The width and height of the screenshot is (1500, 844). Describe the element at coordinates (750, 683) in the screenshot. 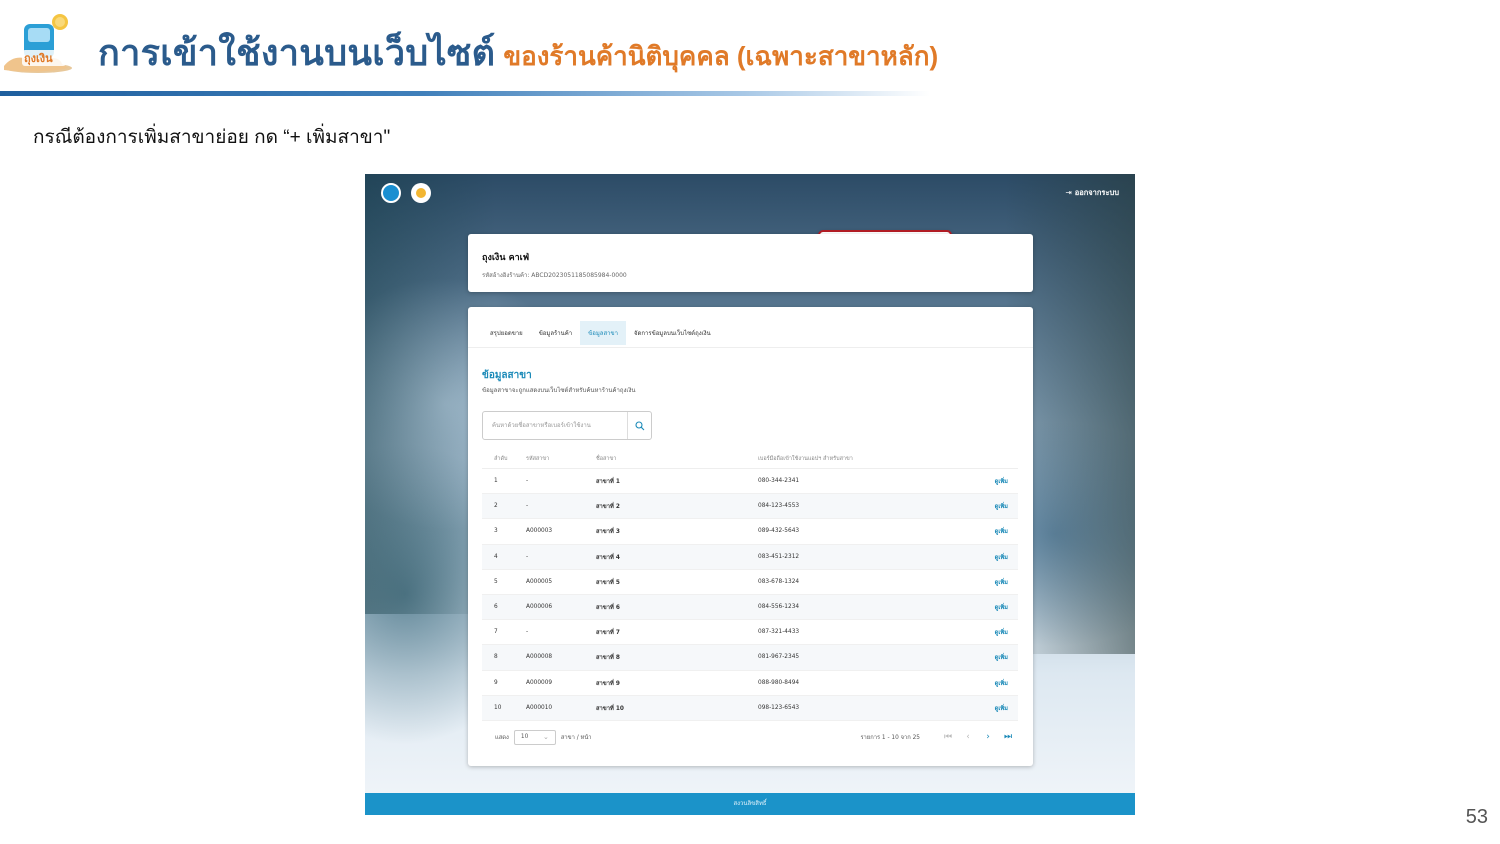

I see `table-row: 9 A000009 สาขาที่ 9 088-980-8494 ดูเพิ่ม` at that location.